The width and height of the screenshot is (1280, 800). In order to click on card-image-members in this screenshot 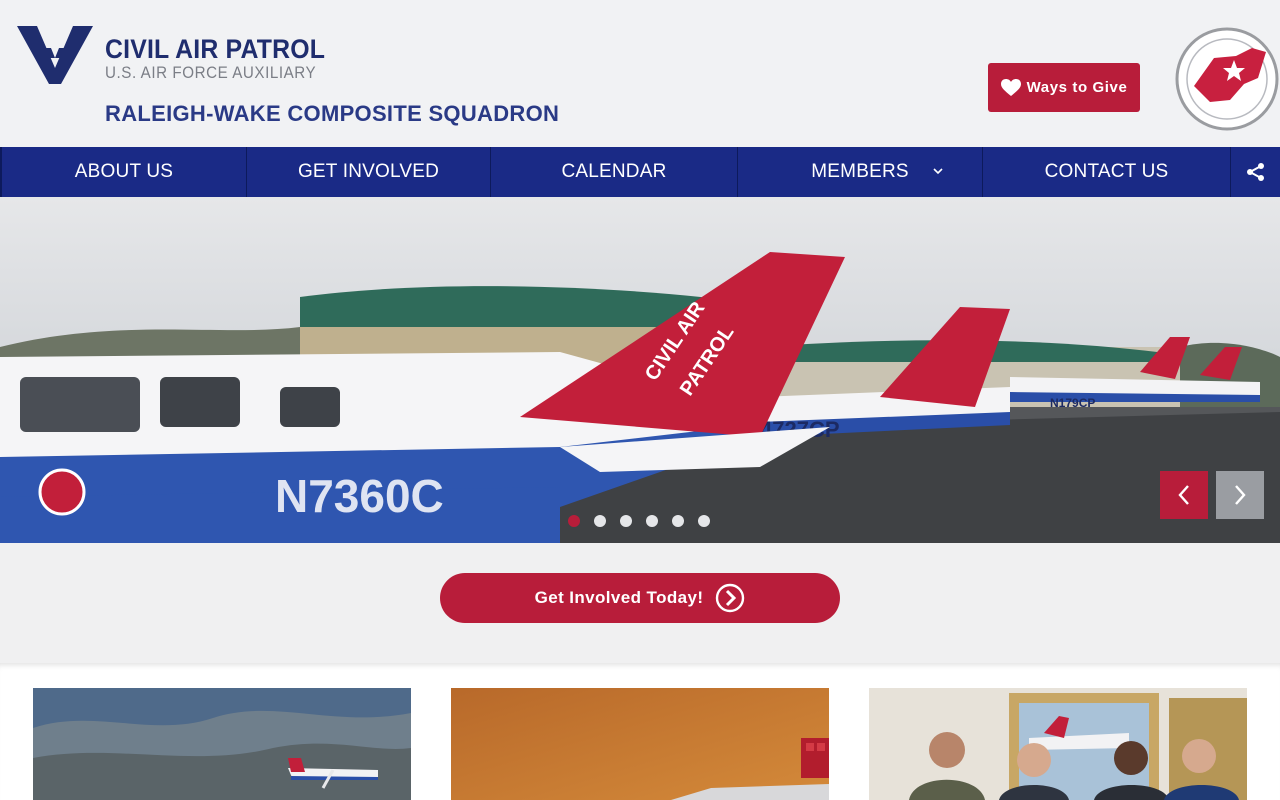, I will do `click(1058, 744)`.